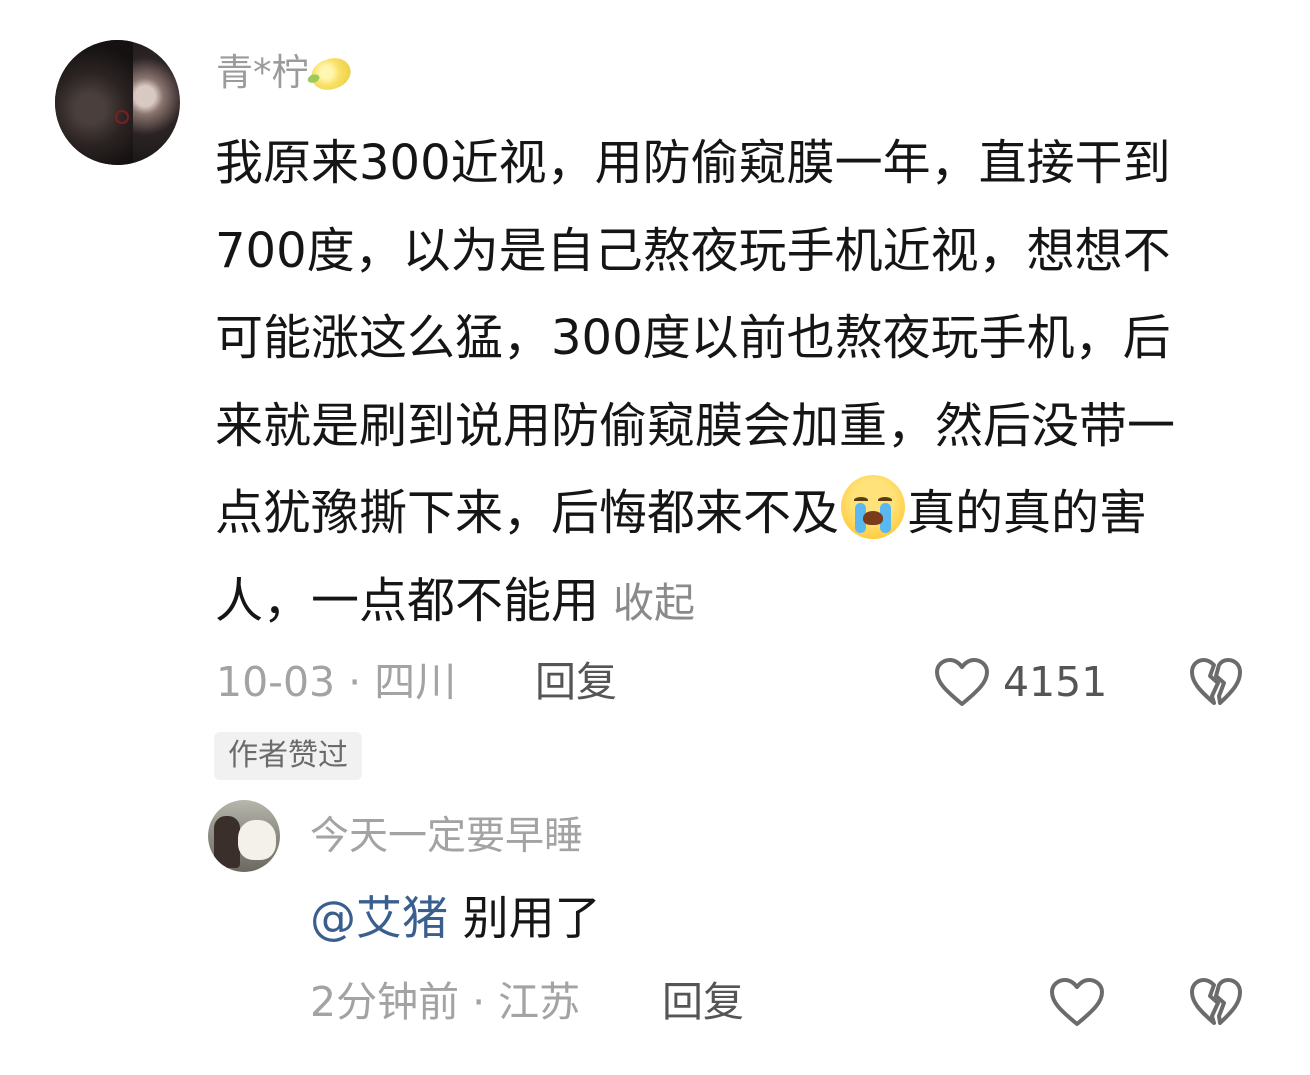 The width and height of the screenshot is (1310, 1075). I want to click on reply-body: @艾猪 别用了, so click(455, 918).